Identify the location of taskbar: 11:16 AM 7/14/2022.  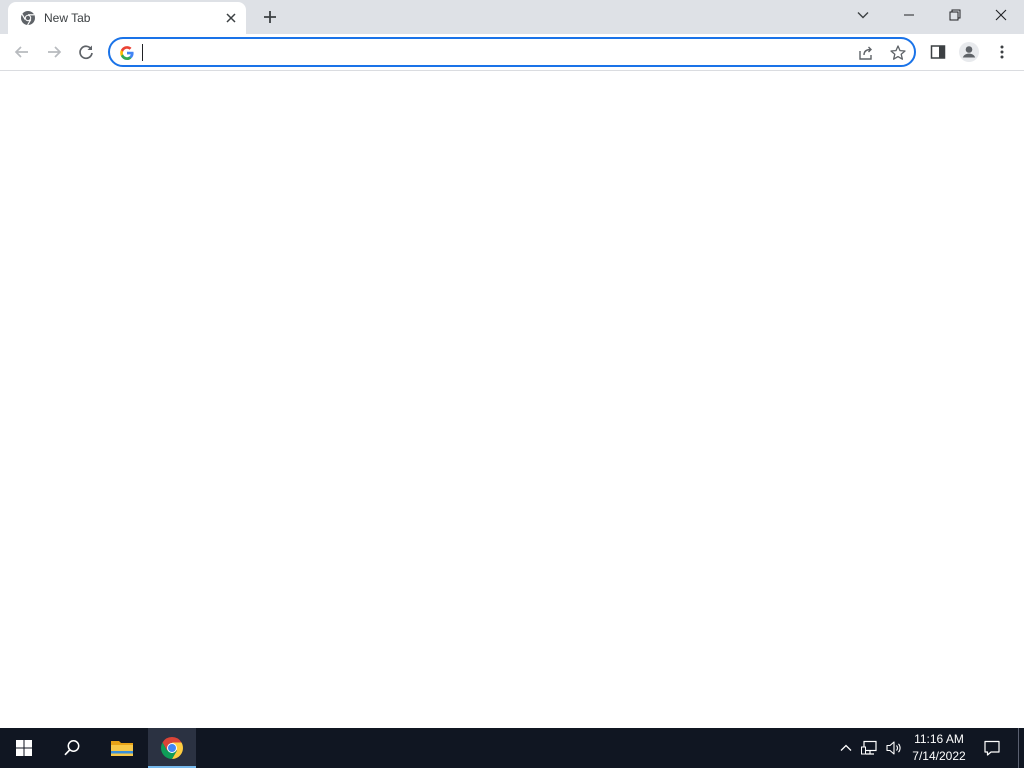
(512, 748).